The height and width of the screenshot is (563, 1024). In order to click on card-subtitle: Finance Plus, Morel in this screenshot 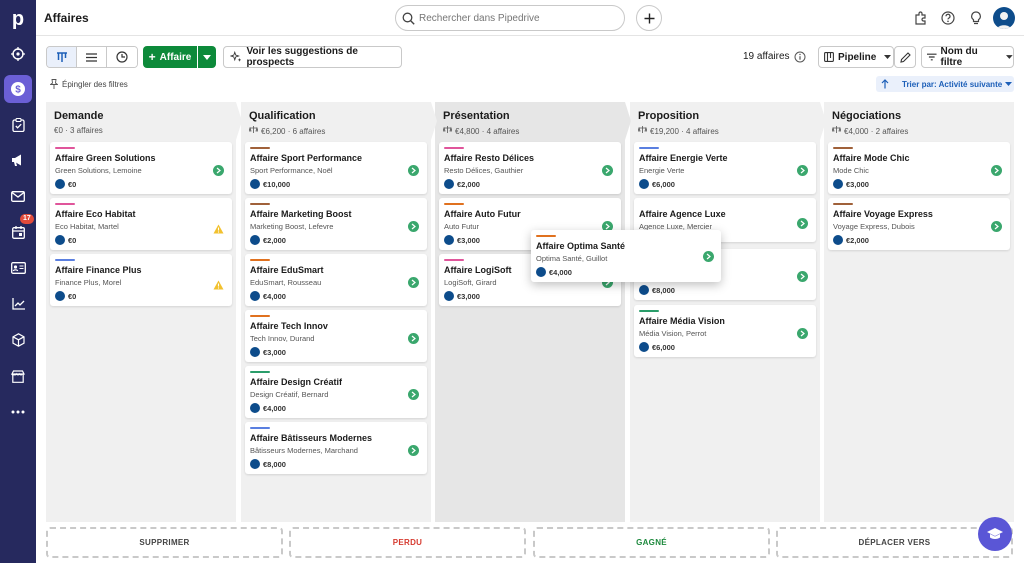, I will do `click(88, 282)`.